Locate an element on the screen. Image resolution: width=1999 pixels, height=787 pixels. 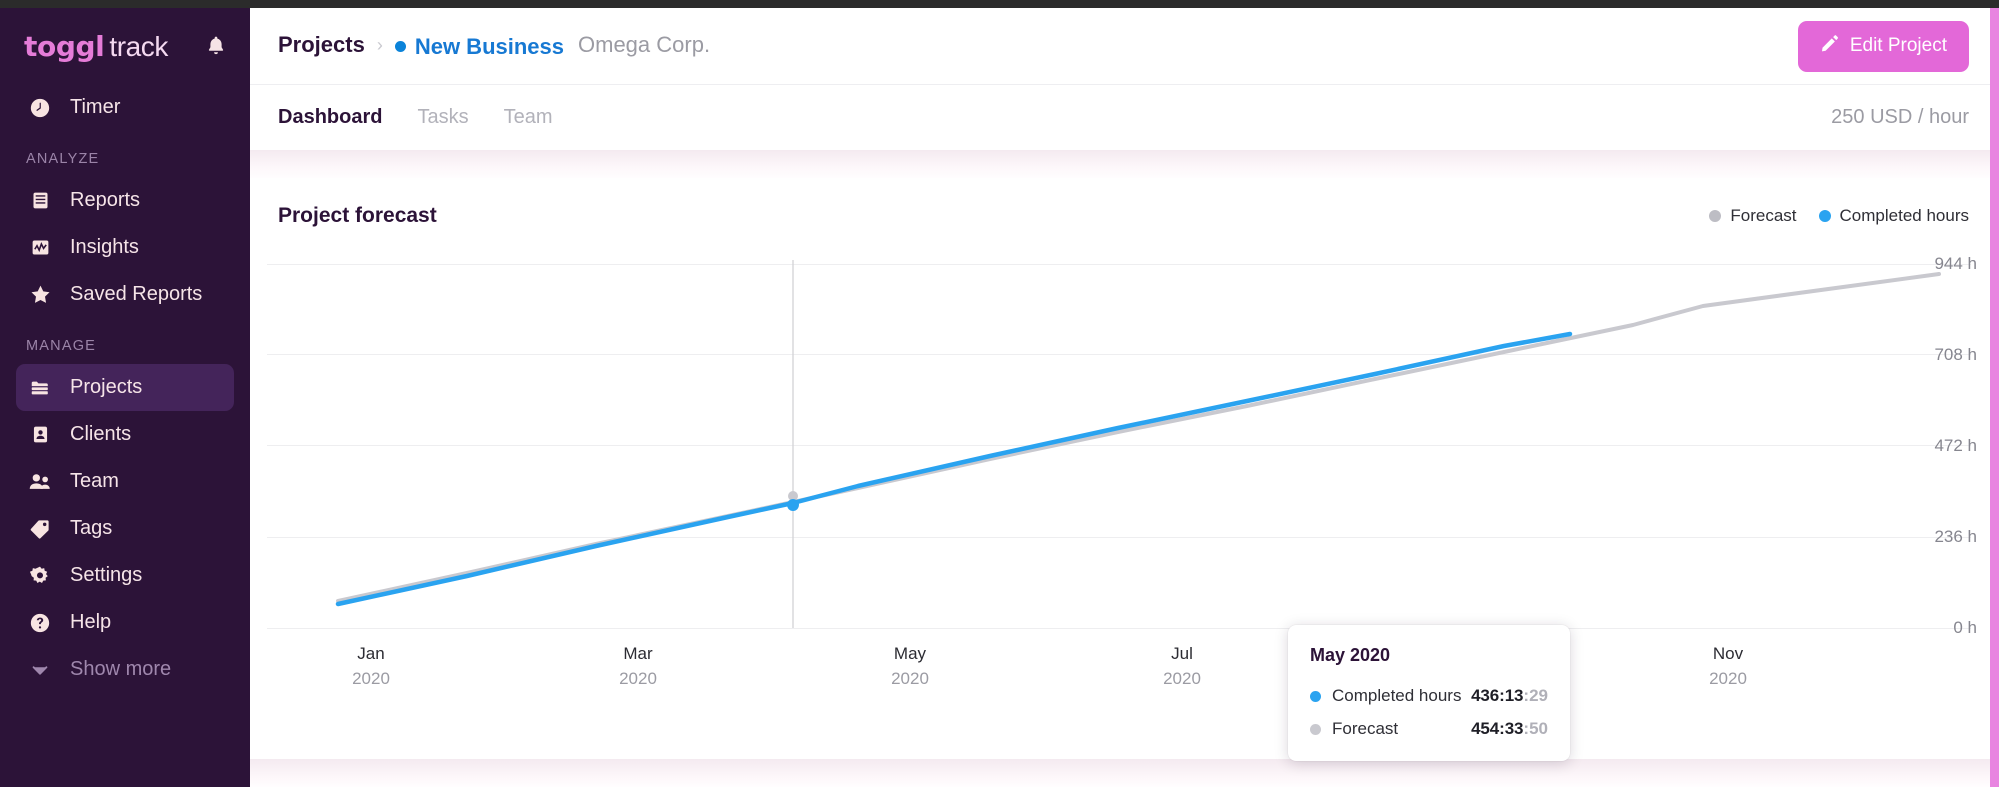
legend-label: Forecast is located at coordinates (1763, 215).